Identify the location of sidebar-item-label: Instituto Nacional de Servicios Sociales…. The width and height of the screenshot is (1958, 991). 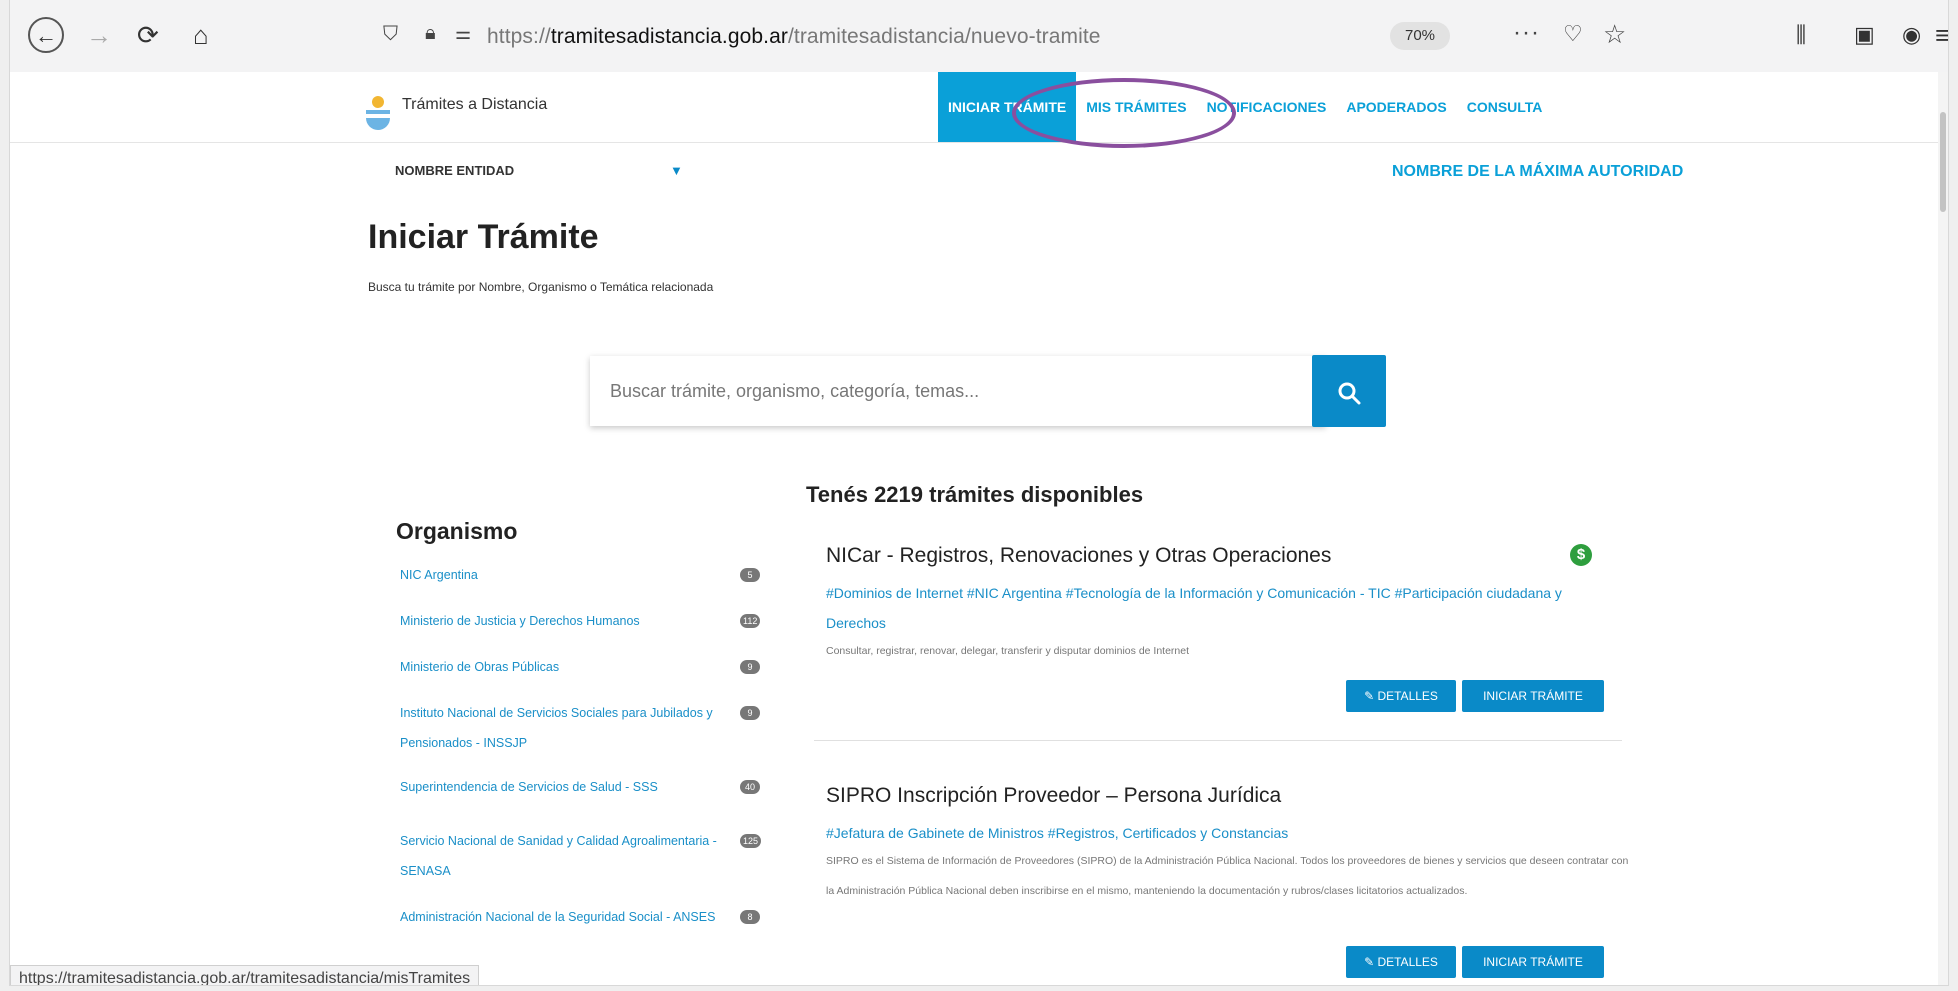
(560, 728).